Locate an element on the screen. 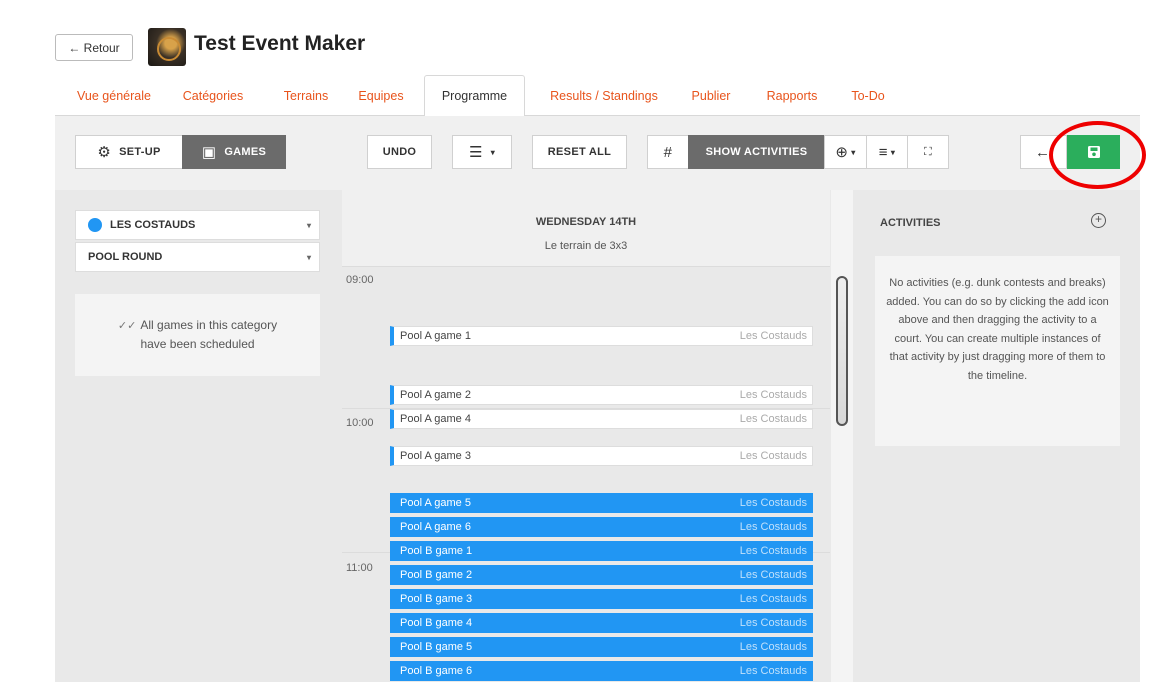  round-select: POOL ROUND ▾ is located at coordinates (197, 257).